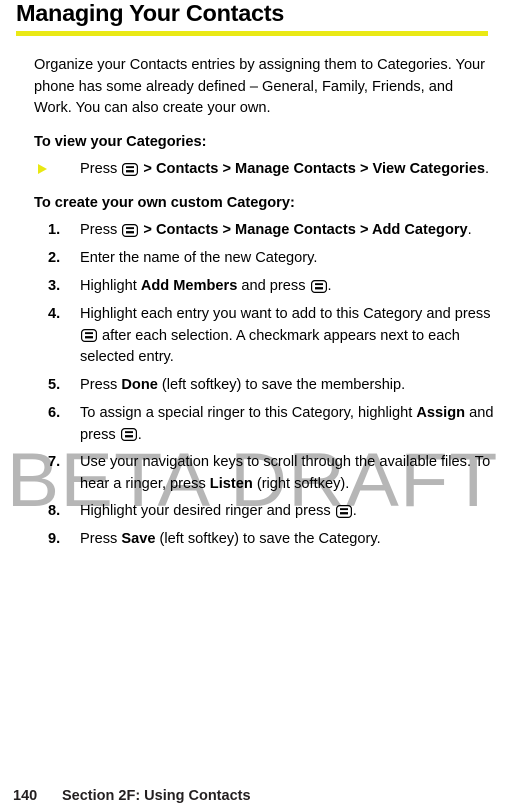 Image resolution: width=505 pixels, height=810 pixels. Describe the element at coordinates (189, 286) in the screenshot. I see `step-bold-term: Add Members` at that location.